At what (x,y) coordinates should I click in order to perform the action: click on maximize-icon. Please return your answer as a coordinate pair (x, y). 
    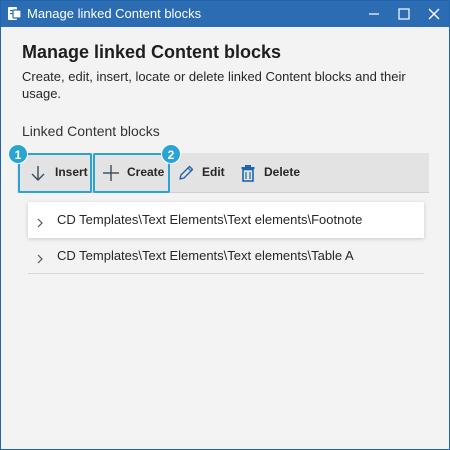
    Looking at the image, I should click on (404, 14).